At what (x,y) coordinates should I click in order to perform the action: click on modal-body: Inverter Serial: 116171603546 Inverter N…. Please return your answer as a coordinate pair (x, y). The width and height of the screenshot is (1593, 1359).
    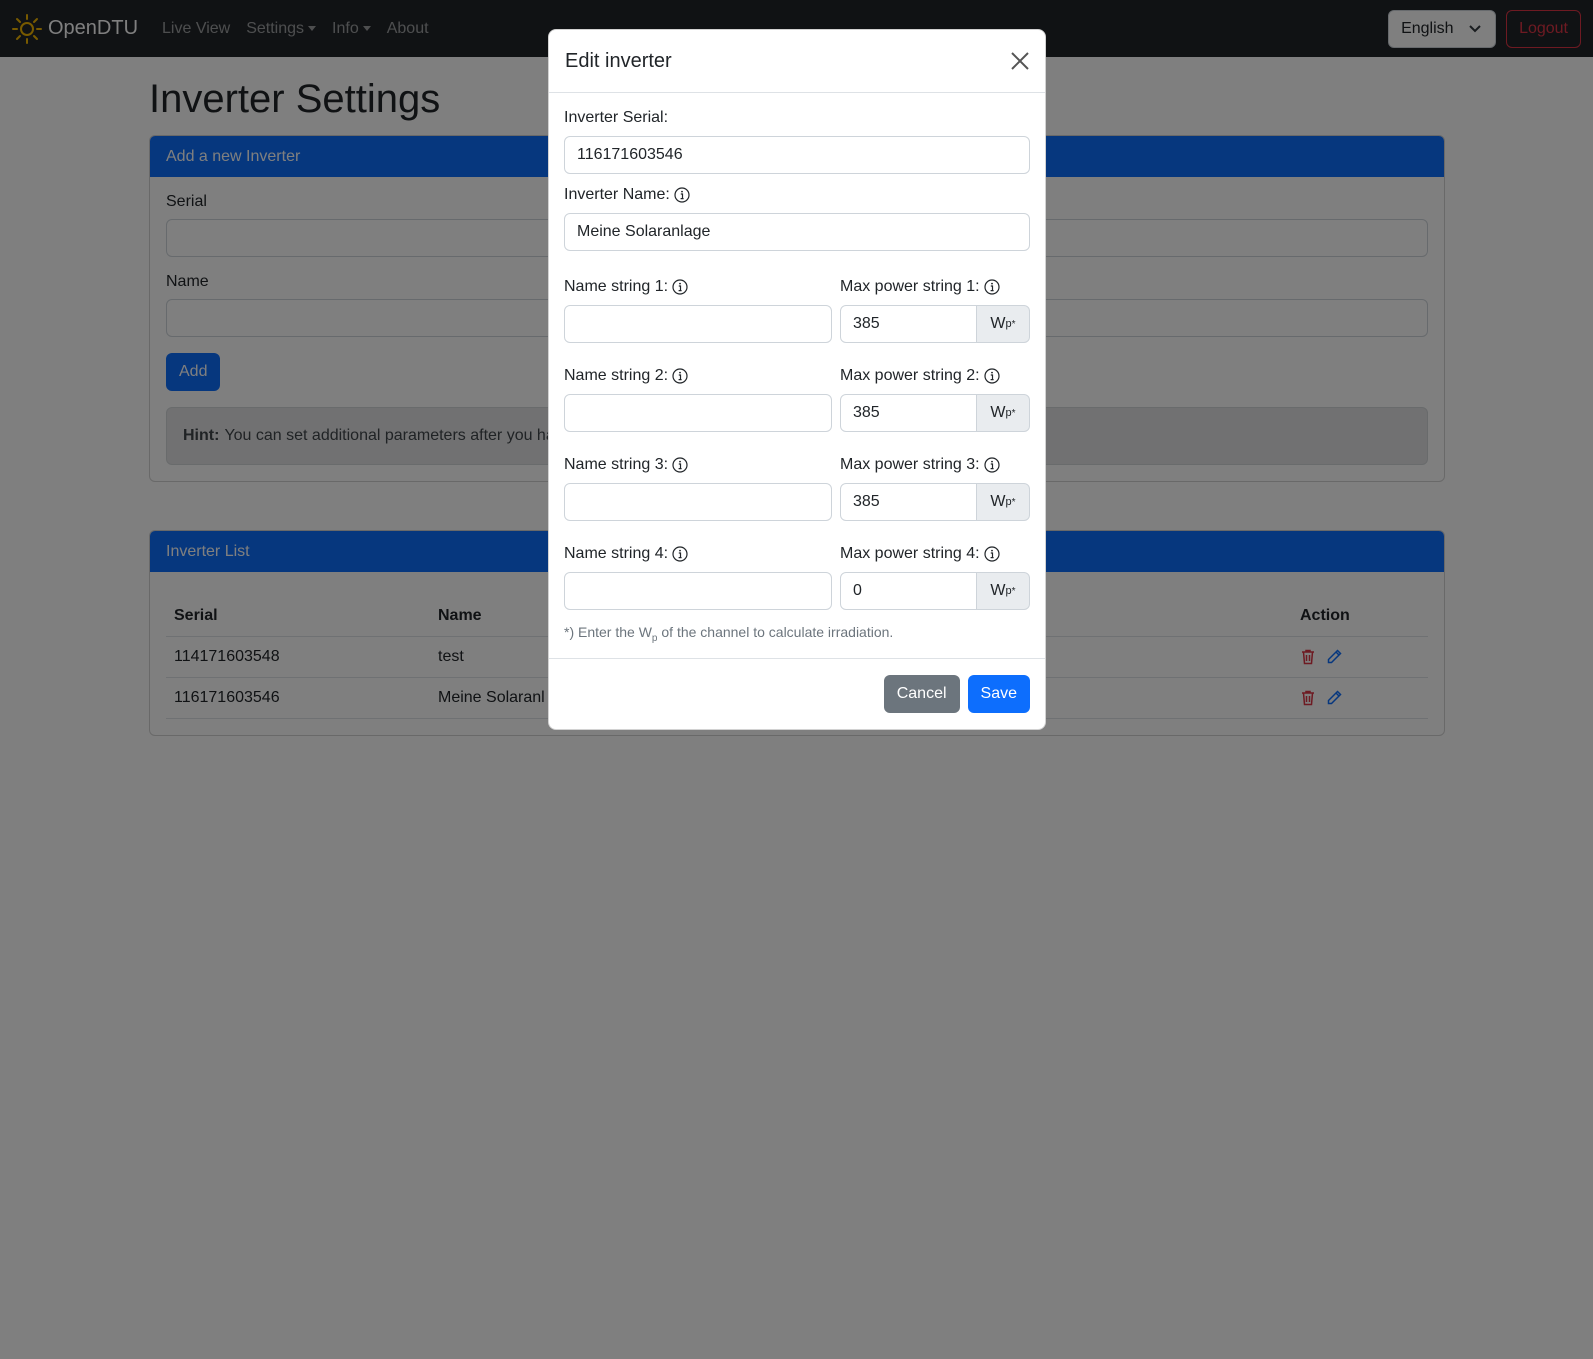
    Looking at the image, I should click on (797, 375).